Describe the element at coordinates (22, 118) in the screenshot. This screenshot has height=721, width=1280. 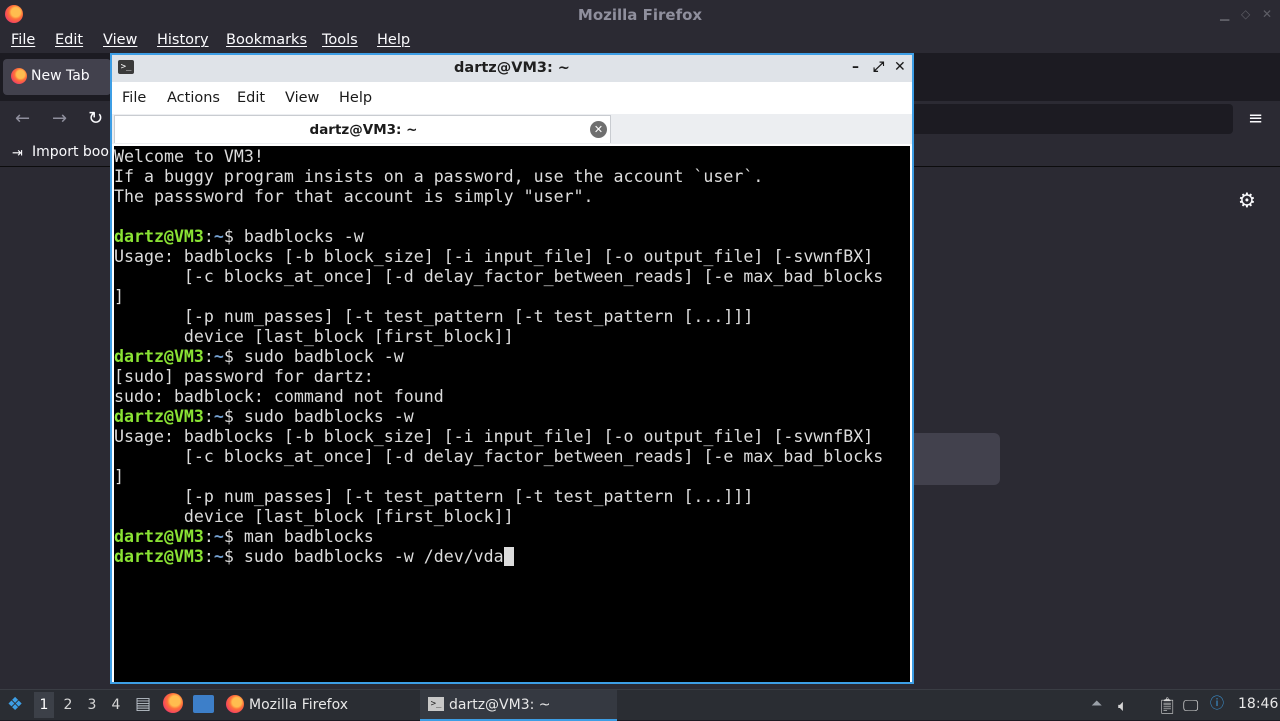
I see `back-arrow-icon: ←` at that location.